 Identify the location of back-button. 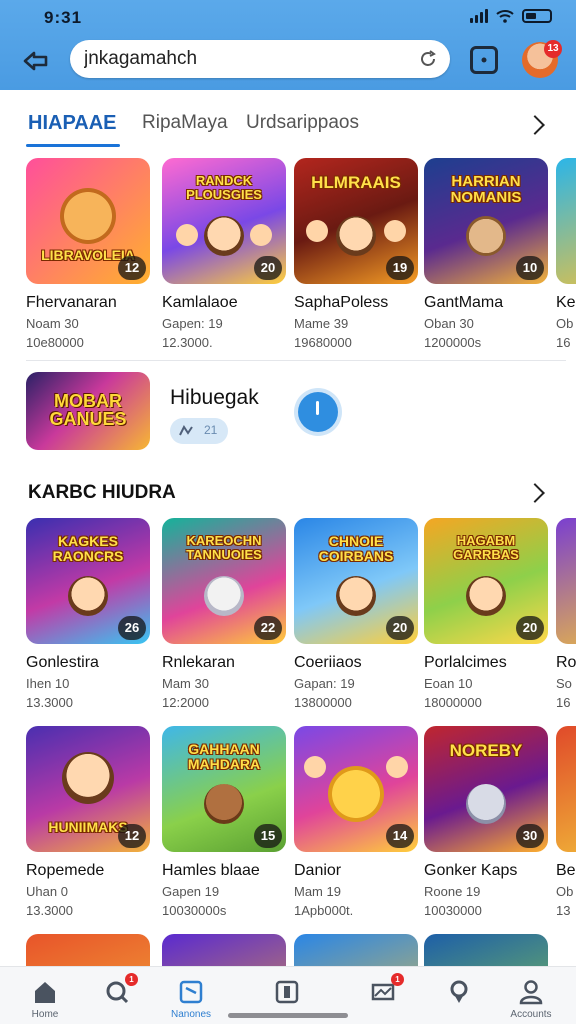
(37, 61).